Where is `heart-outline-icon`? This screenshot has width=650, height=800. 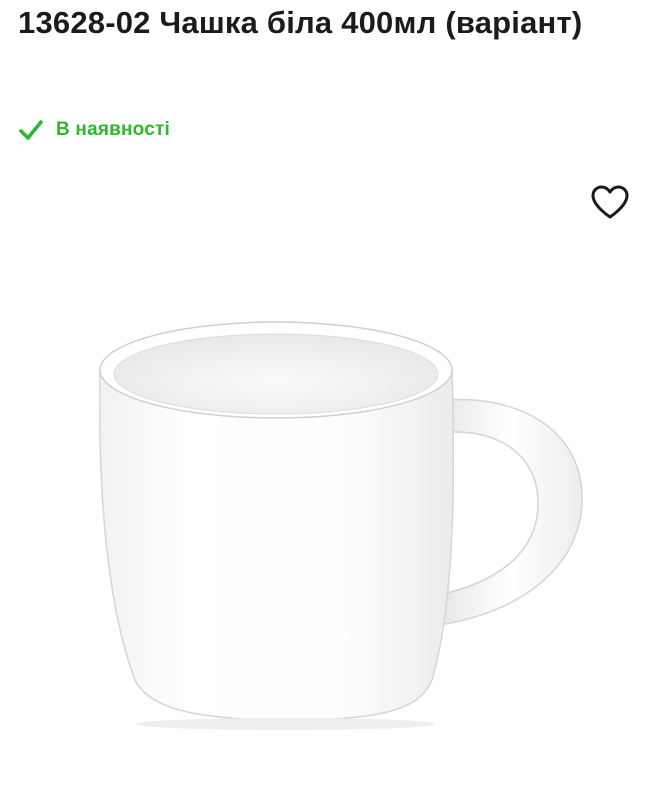 heart-outline-icon is located at coordinates (610, 202).